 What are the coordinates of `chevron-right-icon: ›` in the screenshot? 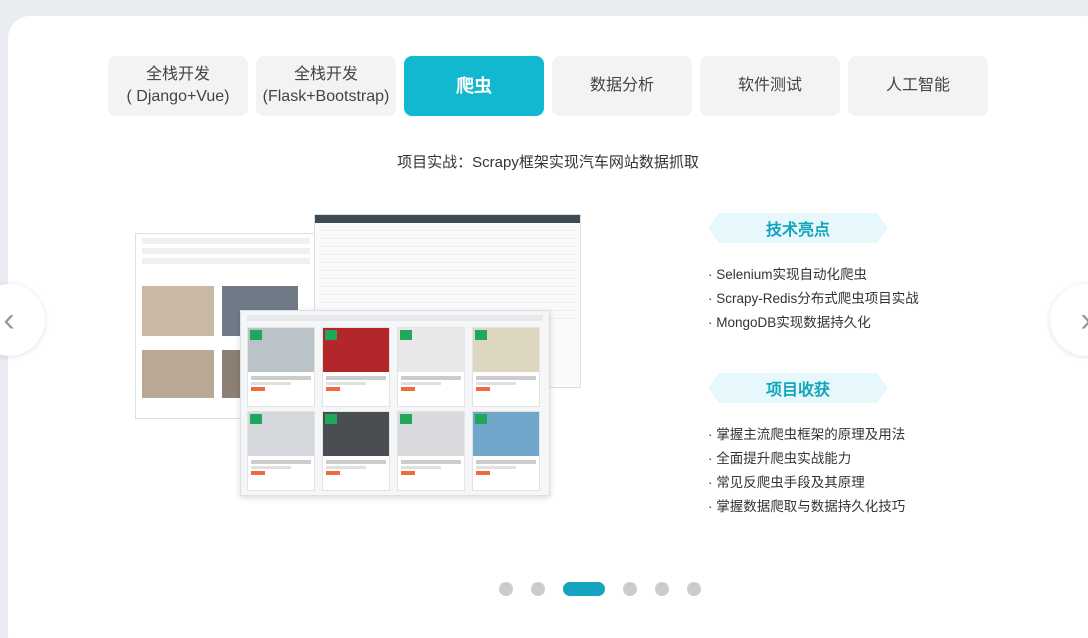 It's located at (1084, 320).